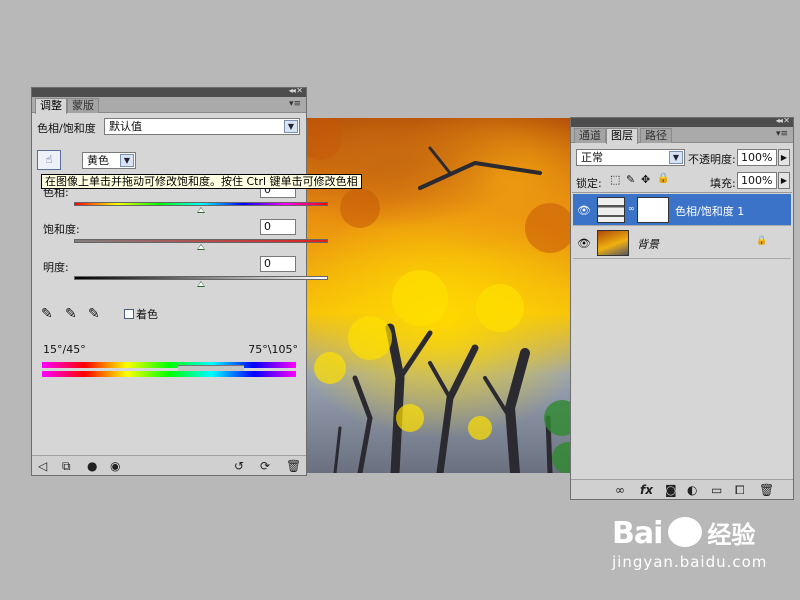 Image resolution: width=800 pixels, height=600 pixels. I want to click on range-right-readout: 75°\105°, so click(273, 349).